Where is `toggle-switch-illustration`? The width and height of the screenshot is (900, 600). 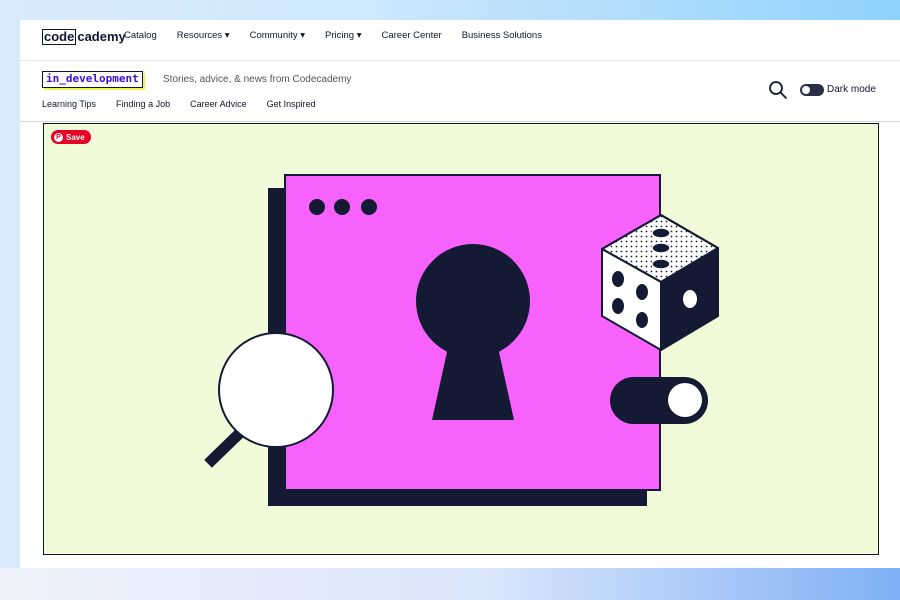
toggle-switch-illustration is located at coordinates (659, 400).